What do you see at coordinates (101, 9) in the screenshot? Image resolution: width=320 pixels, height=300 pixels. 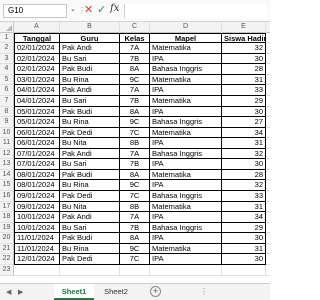 I see `enter-icon: ✓` at bounding box center [101, 9].